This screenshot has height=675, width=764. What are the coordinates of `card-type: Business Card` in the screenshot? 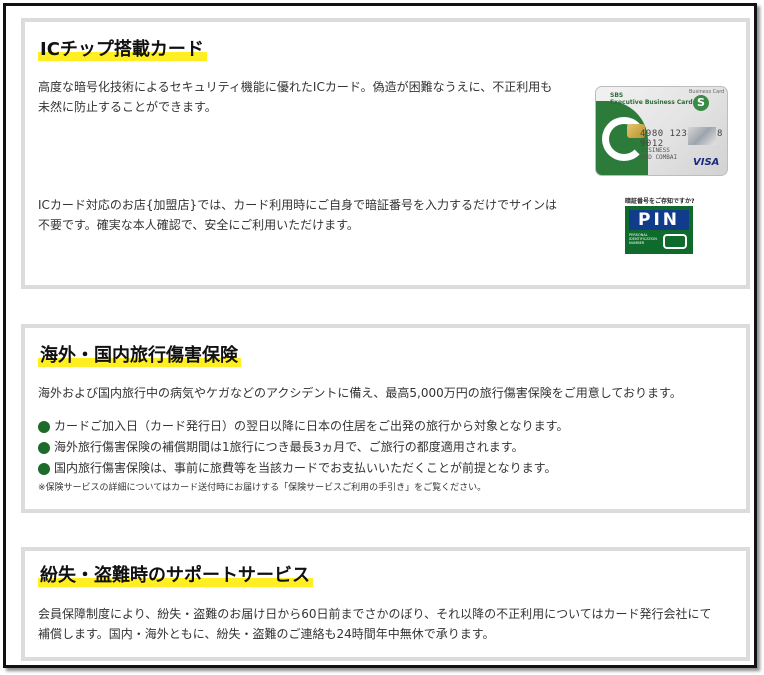 It's located at (707, 92).